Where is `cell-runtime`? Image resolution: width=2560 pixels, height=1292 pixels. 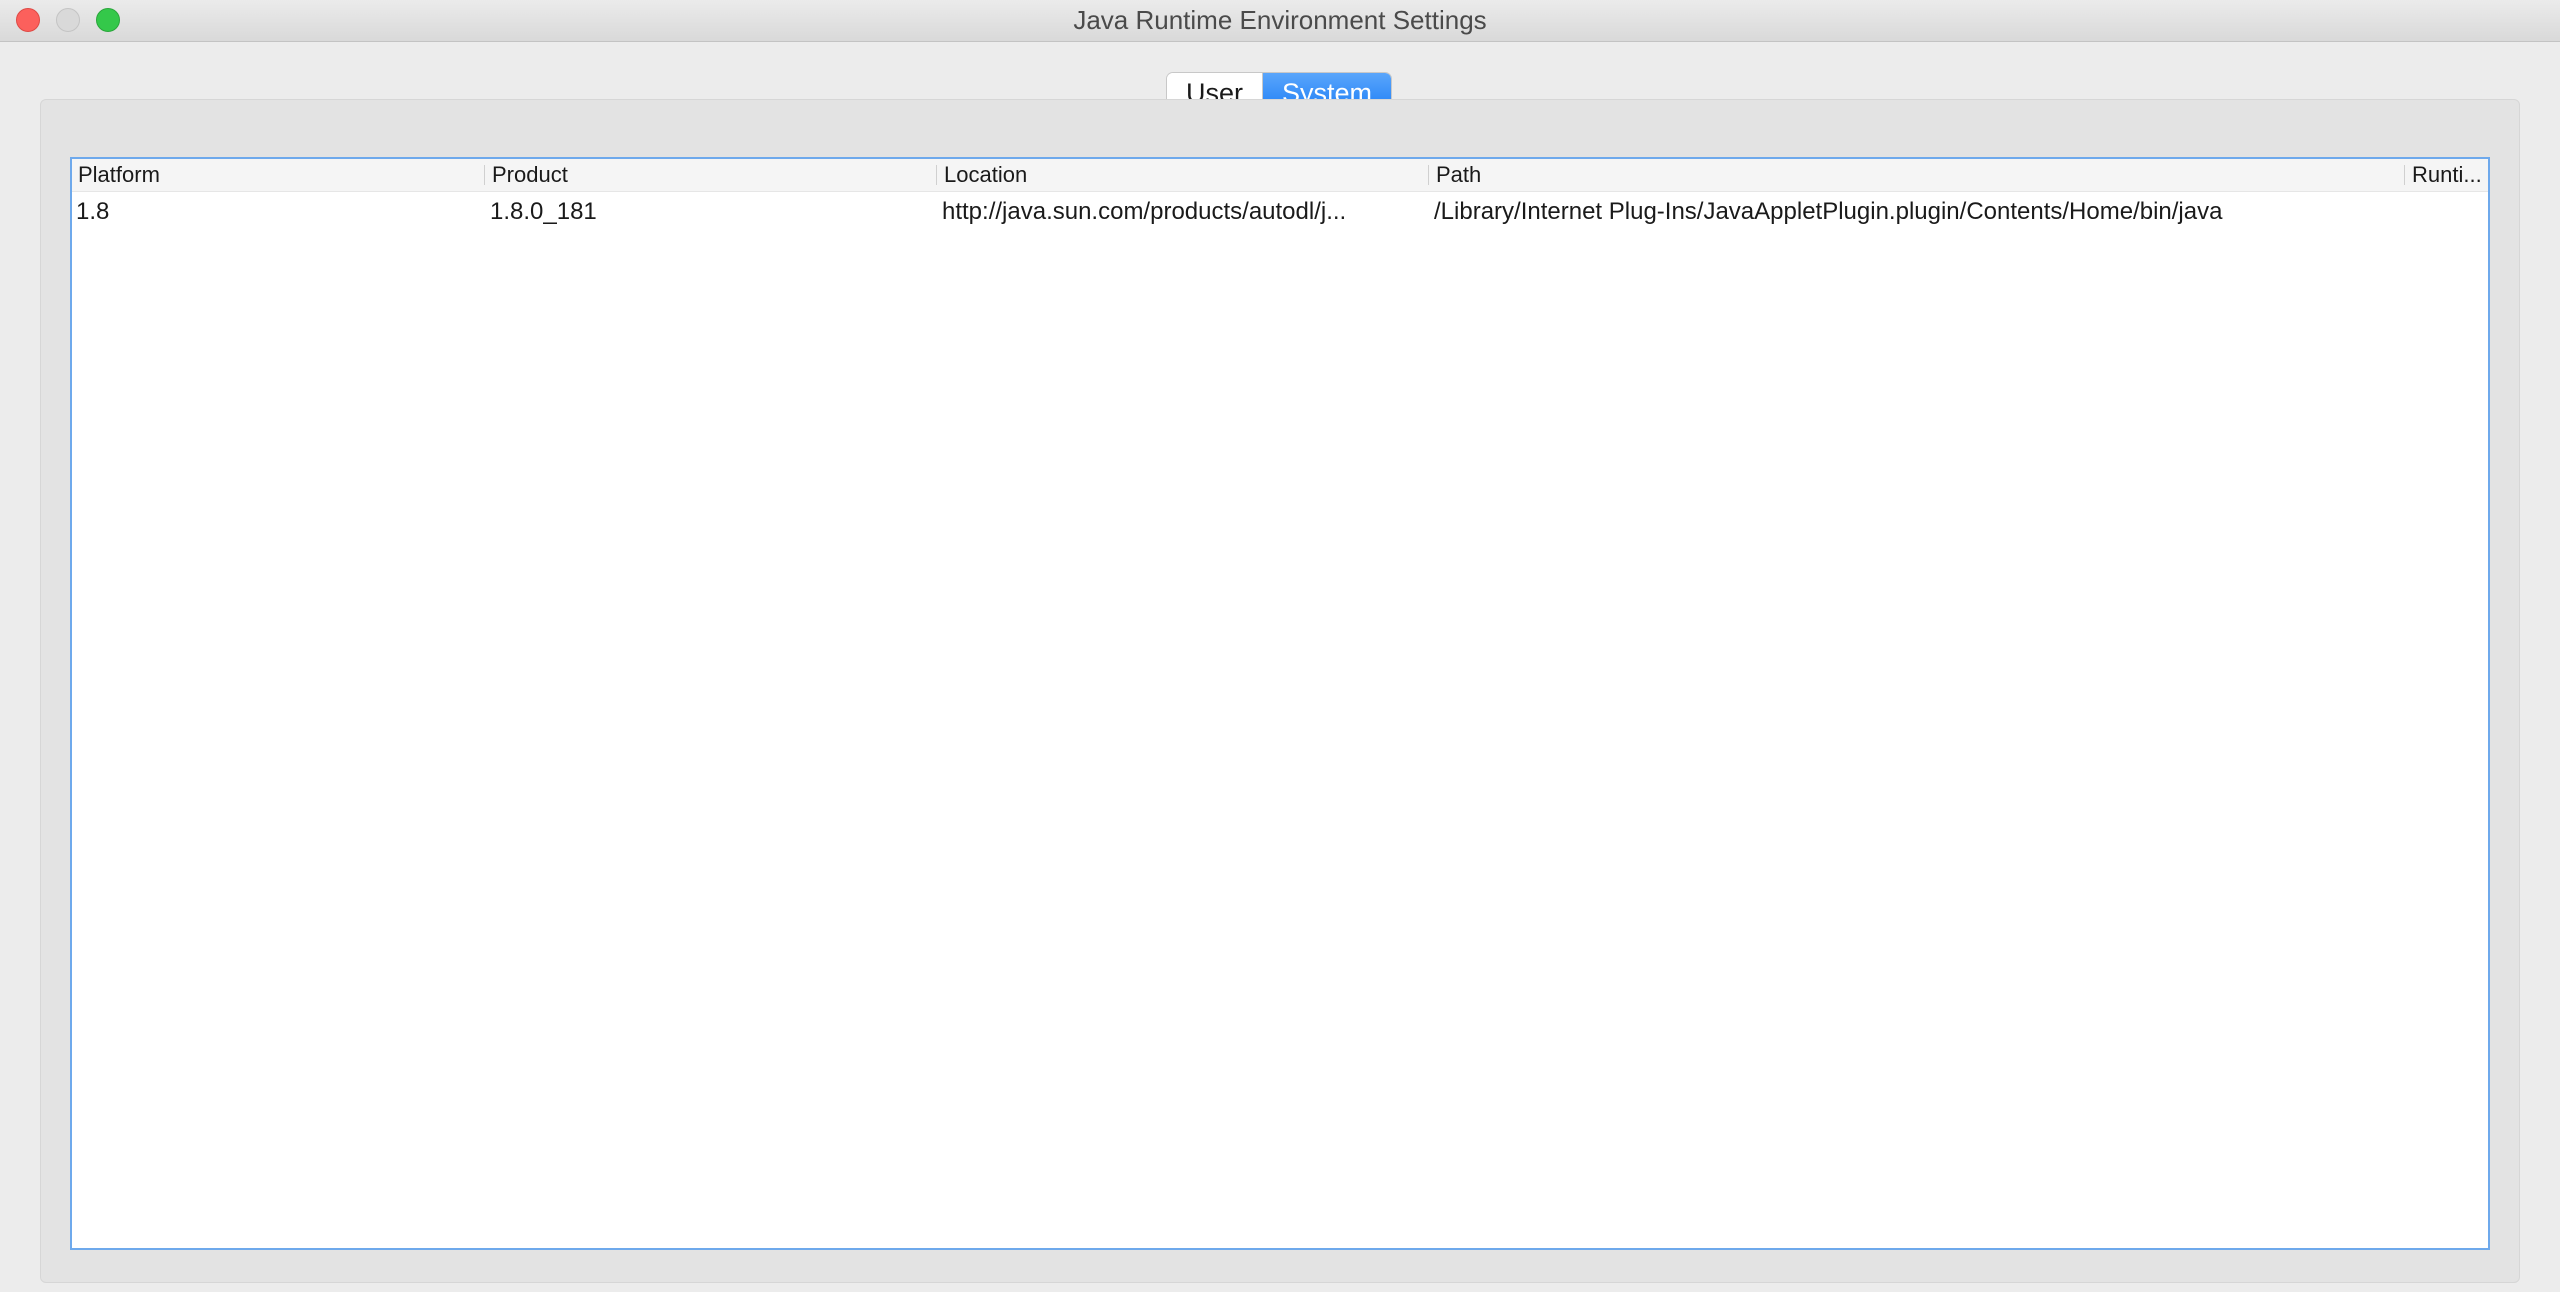 cell-runtime is located at coordinates (2447, 212).